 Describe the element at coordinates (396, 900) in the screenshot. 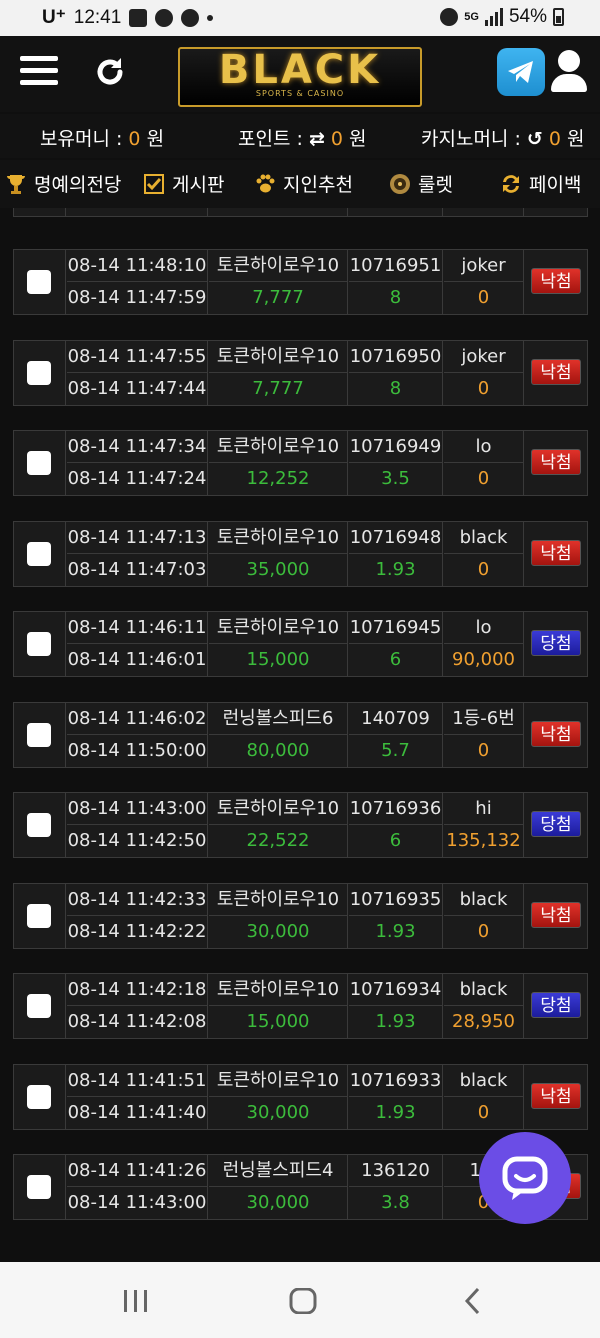

I see `bet-round: 10716935` at that location.